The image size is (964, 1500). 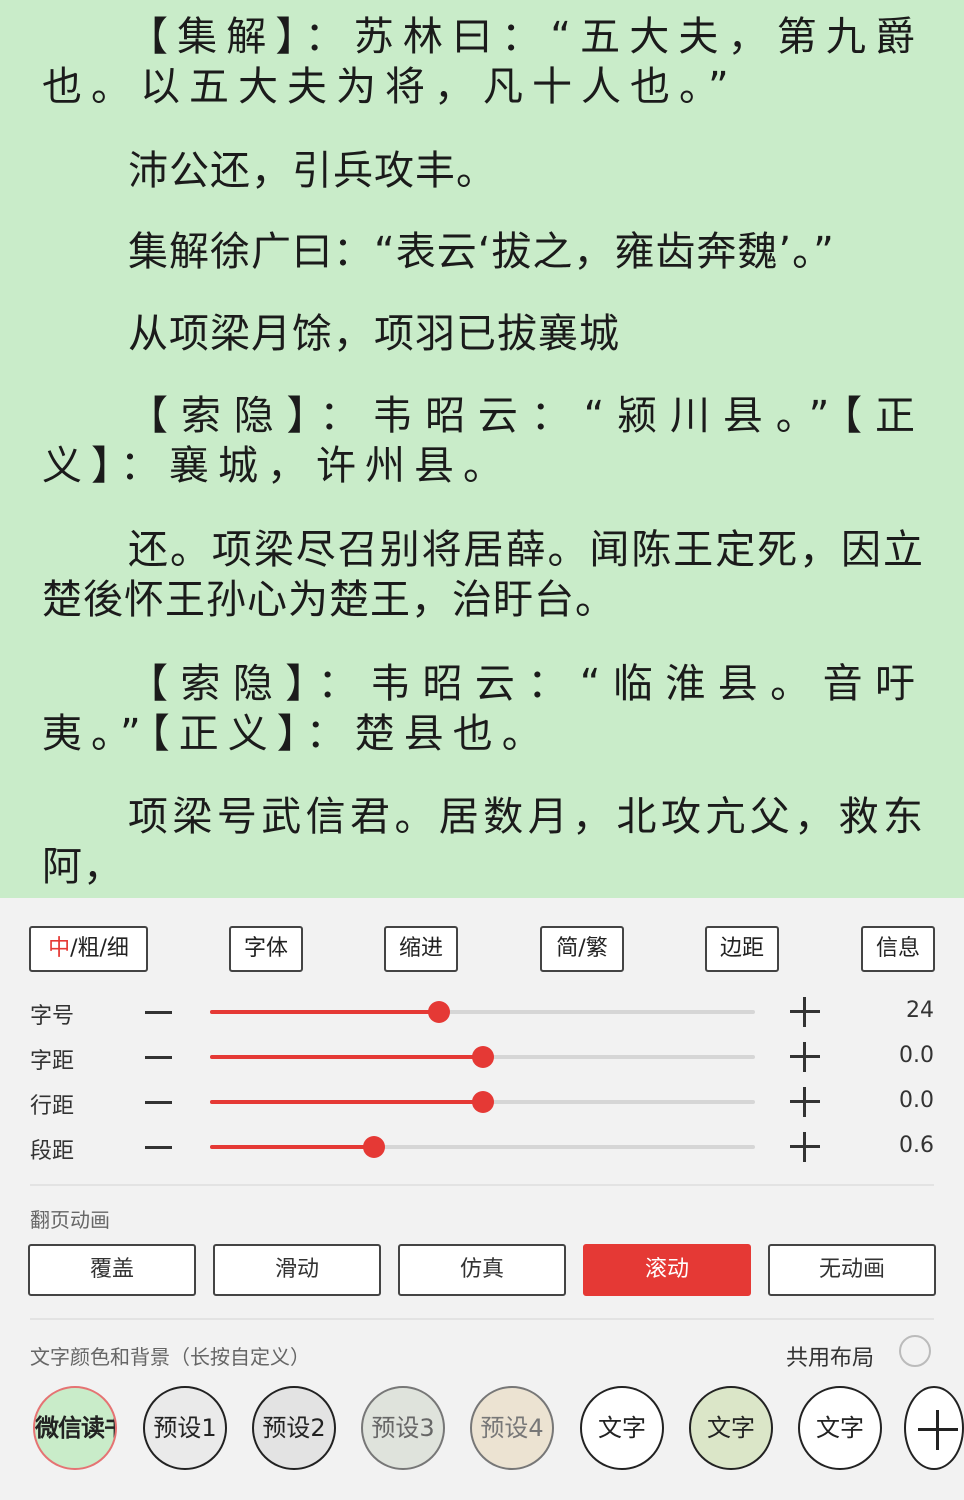 I want to click on swatch-label: 预设1, so click(x=185, y=1428).